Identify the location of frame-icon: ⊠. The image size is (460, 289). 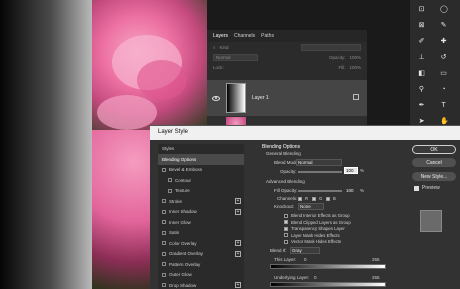
(421, 25).